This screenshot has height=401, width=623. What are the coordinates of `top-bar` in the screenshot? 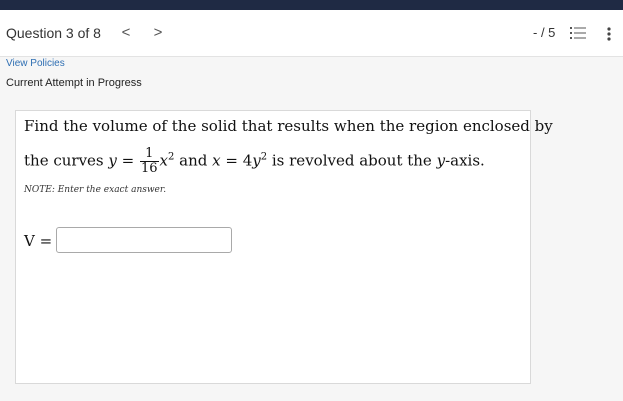 It's located at (311, 5).